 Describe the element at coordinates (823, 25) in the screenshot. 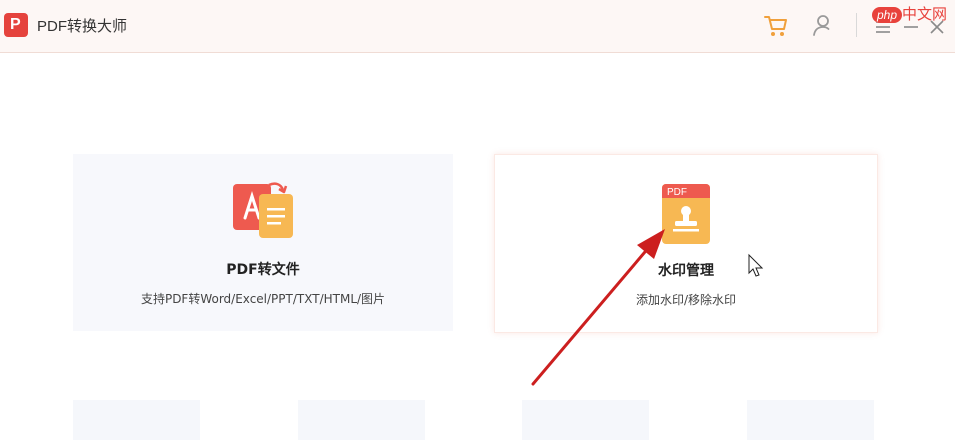

I see `user-icon` at that location.